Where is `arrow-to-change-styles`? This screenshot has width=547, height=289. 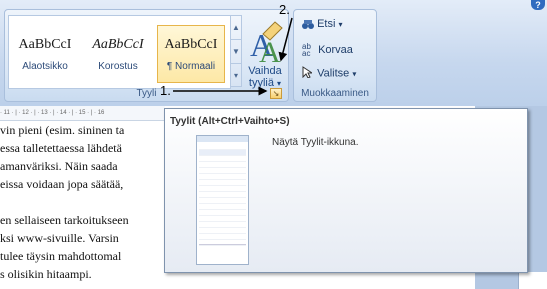
arrow-to-change-styles is located at coordinates (285, 39).